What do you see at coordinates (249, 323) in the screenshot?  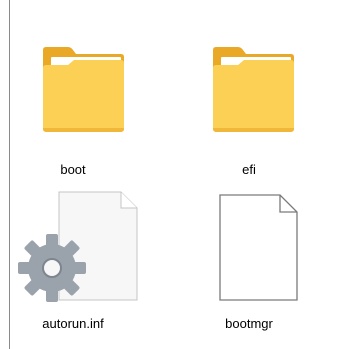 I see `item-label: bootmgr` at bounding box center [249, 323].